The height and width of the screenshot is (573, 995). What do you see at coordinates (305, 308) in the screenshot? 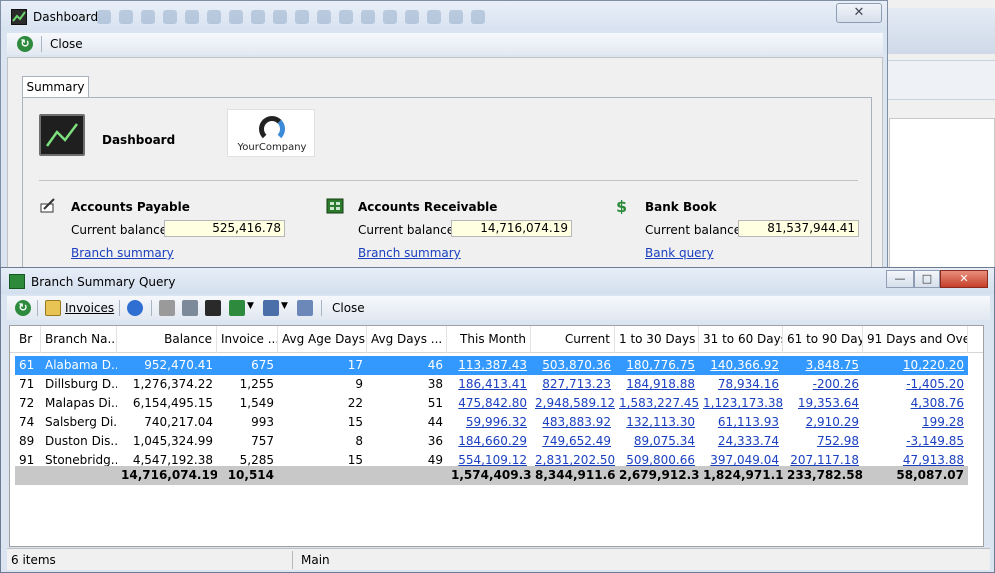
I see `grid-options-icon` at bounding box center [305, 308].